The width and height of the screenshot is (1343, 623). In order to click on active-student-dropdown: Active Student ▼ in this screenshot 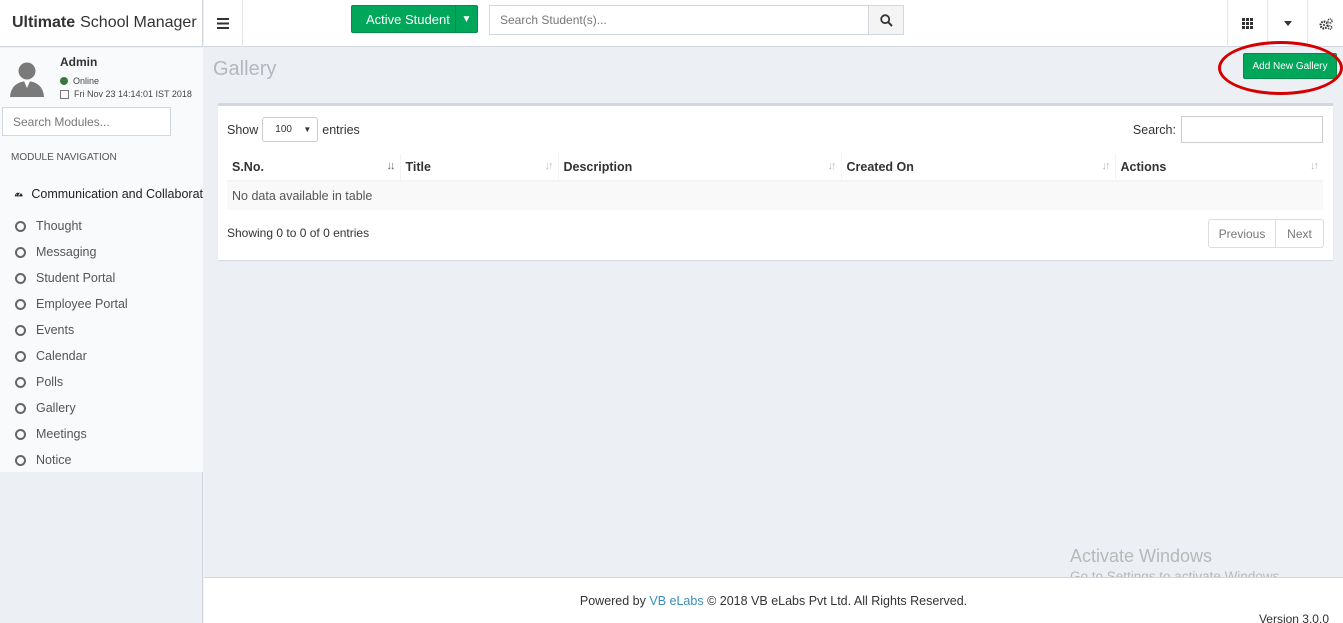, I will do `click(414, 19)`.